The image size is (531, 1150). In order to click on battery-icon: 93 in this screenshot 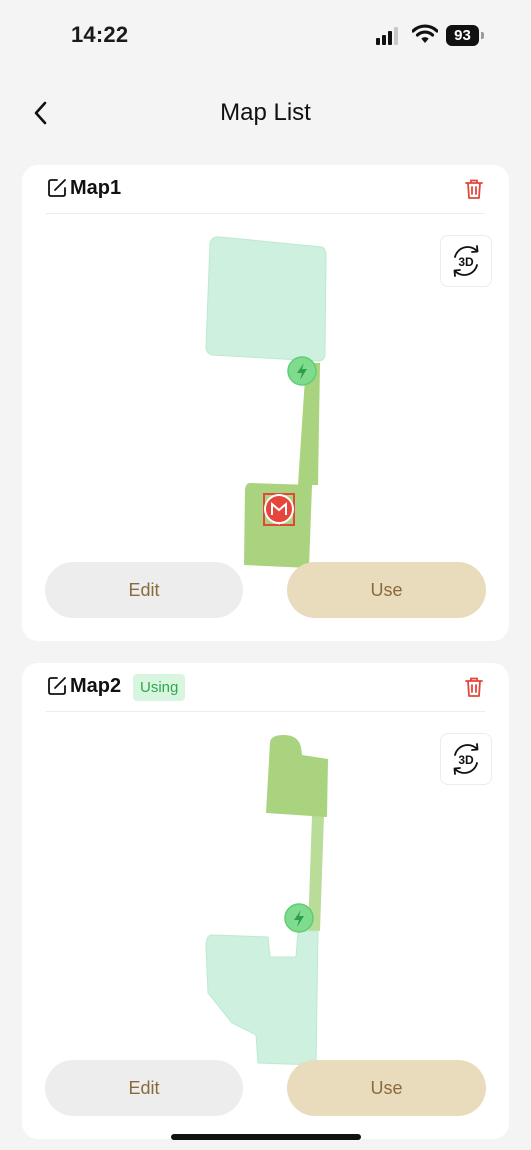, I will do `click(465, 35)`.